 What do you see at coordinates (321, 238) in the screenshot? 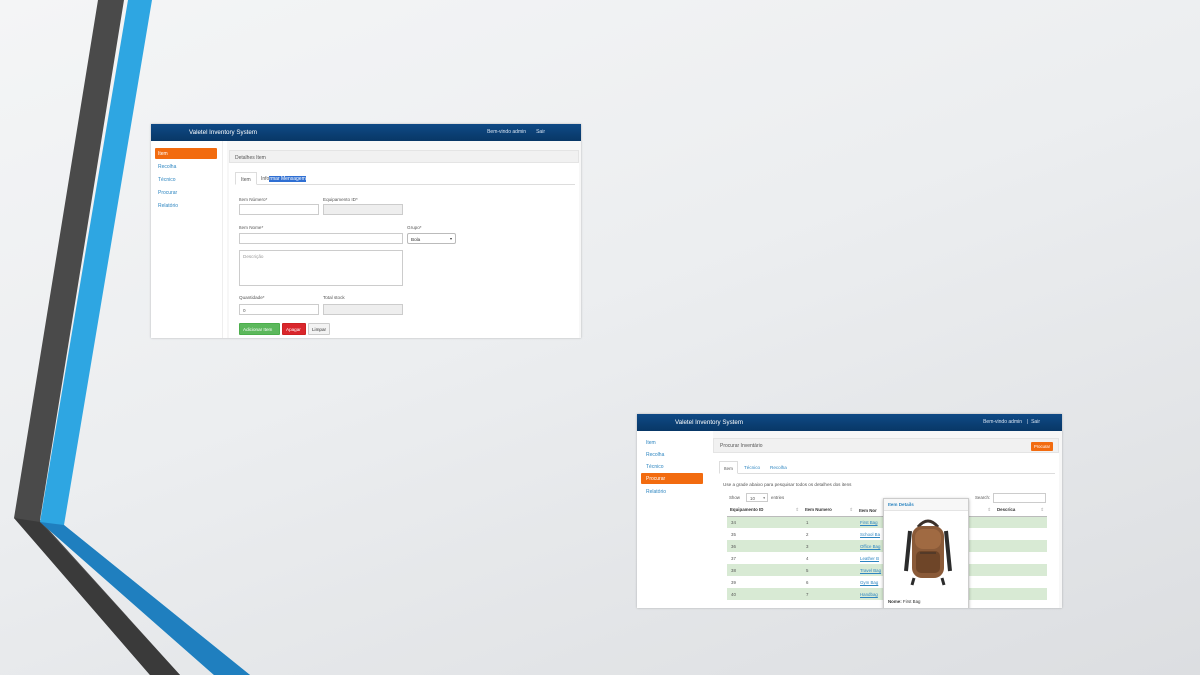
I see `item-name-input` at bounding box center [321, 238].